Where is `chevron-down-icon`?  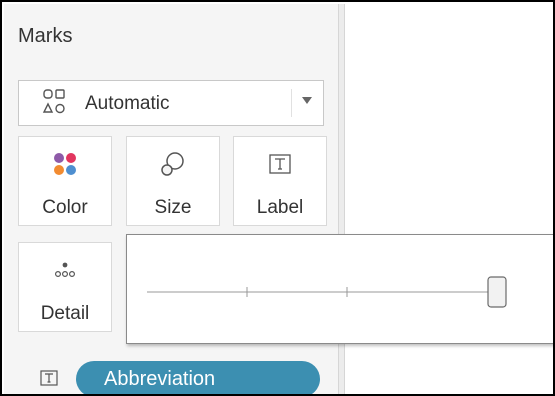
chevron-down-icon is located at coordinates (307, 100).